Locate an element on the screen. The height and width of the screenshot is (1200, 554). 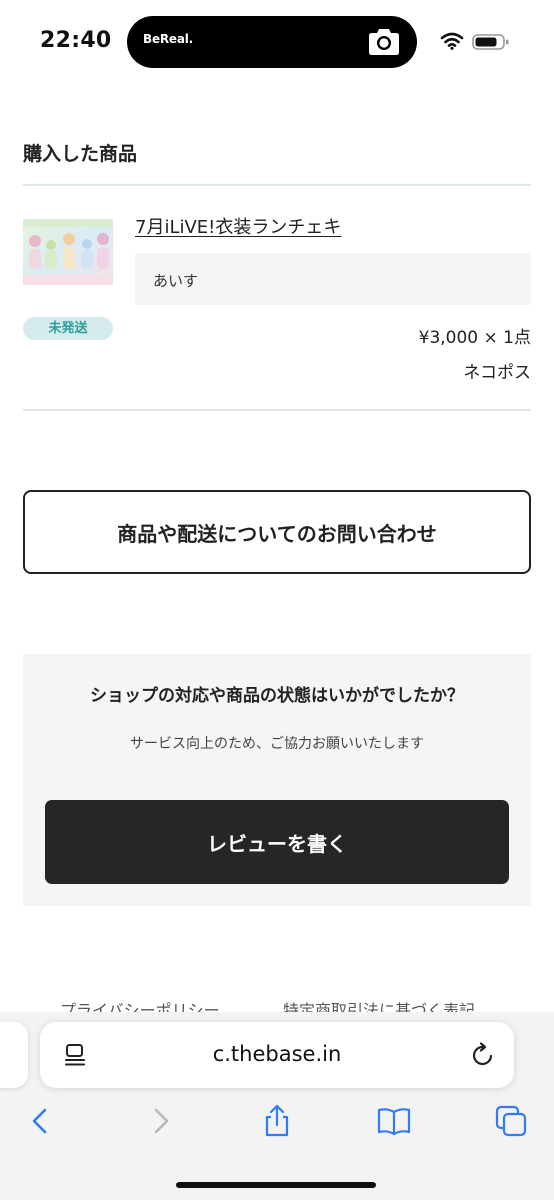
inquiry-button: 商品や配送についてのお問い合わせ is located at coordinates (277, 532).